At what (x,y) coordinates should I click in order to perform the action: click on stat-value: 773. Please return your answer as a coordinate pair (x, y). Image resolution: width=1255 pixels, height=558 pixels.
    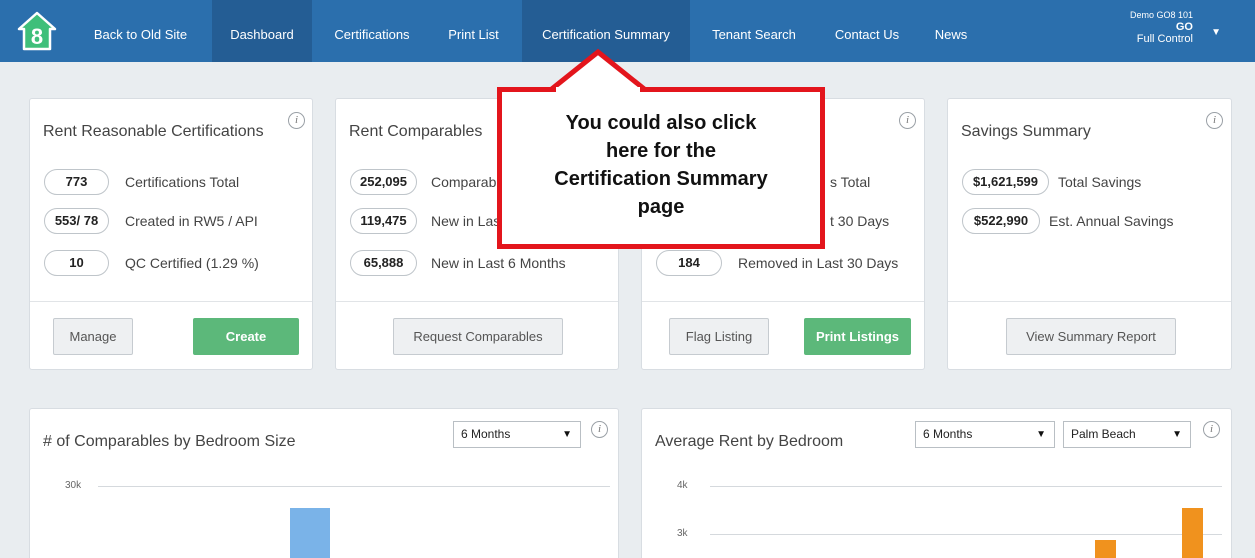
    Looking at the image, I should click on (76, 182).